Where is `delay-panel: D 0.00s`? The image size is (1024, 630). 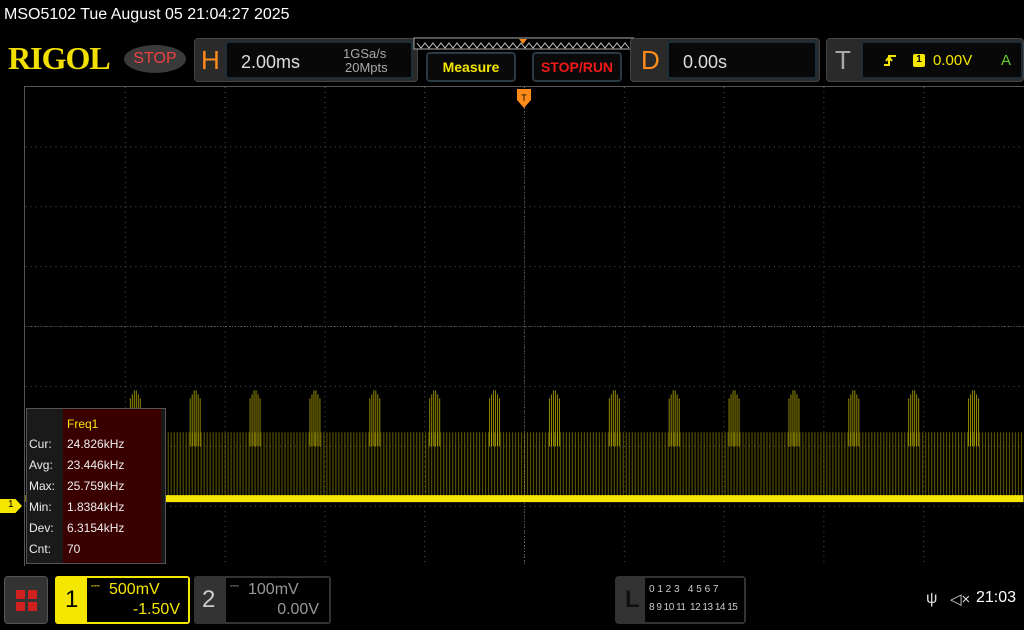
delay-panel: D 0.00s is located at coordinates (725, 60).